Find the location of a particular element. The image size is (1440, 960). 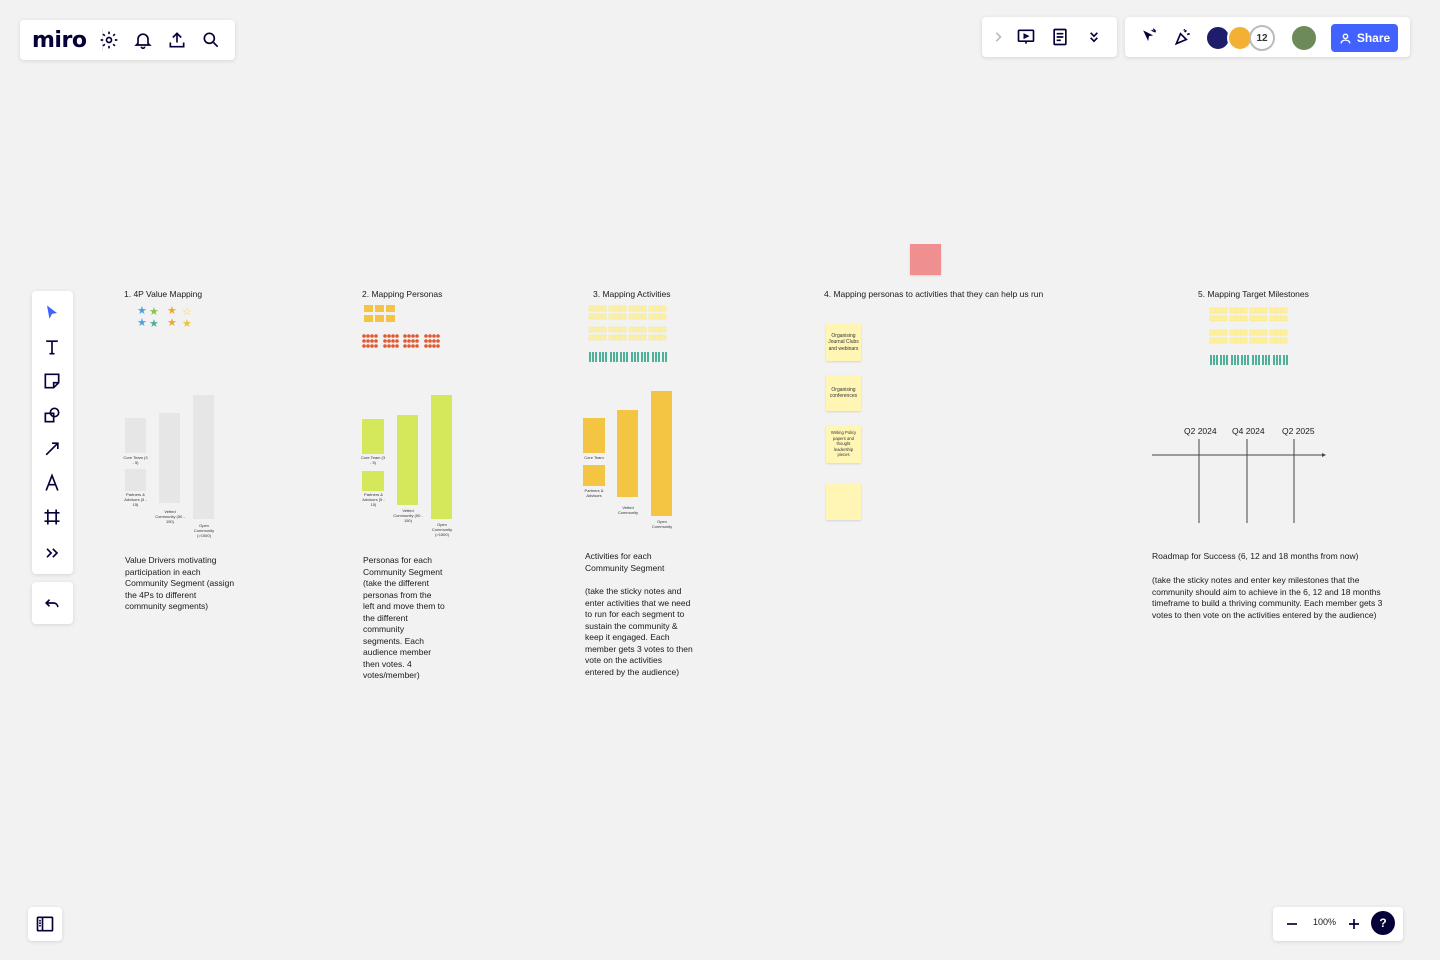

milestone-label: Q4 2024 is located at coordinates (1248, 431).